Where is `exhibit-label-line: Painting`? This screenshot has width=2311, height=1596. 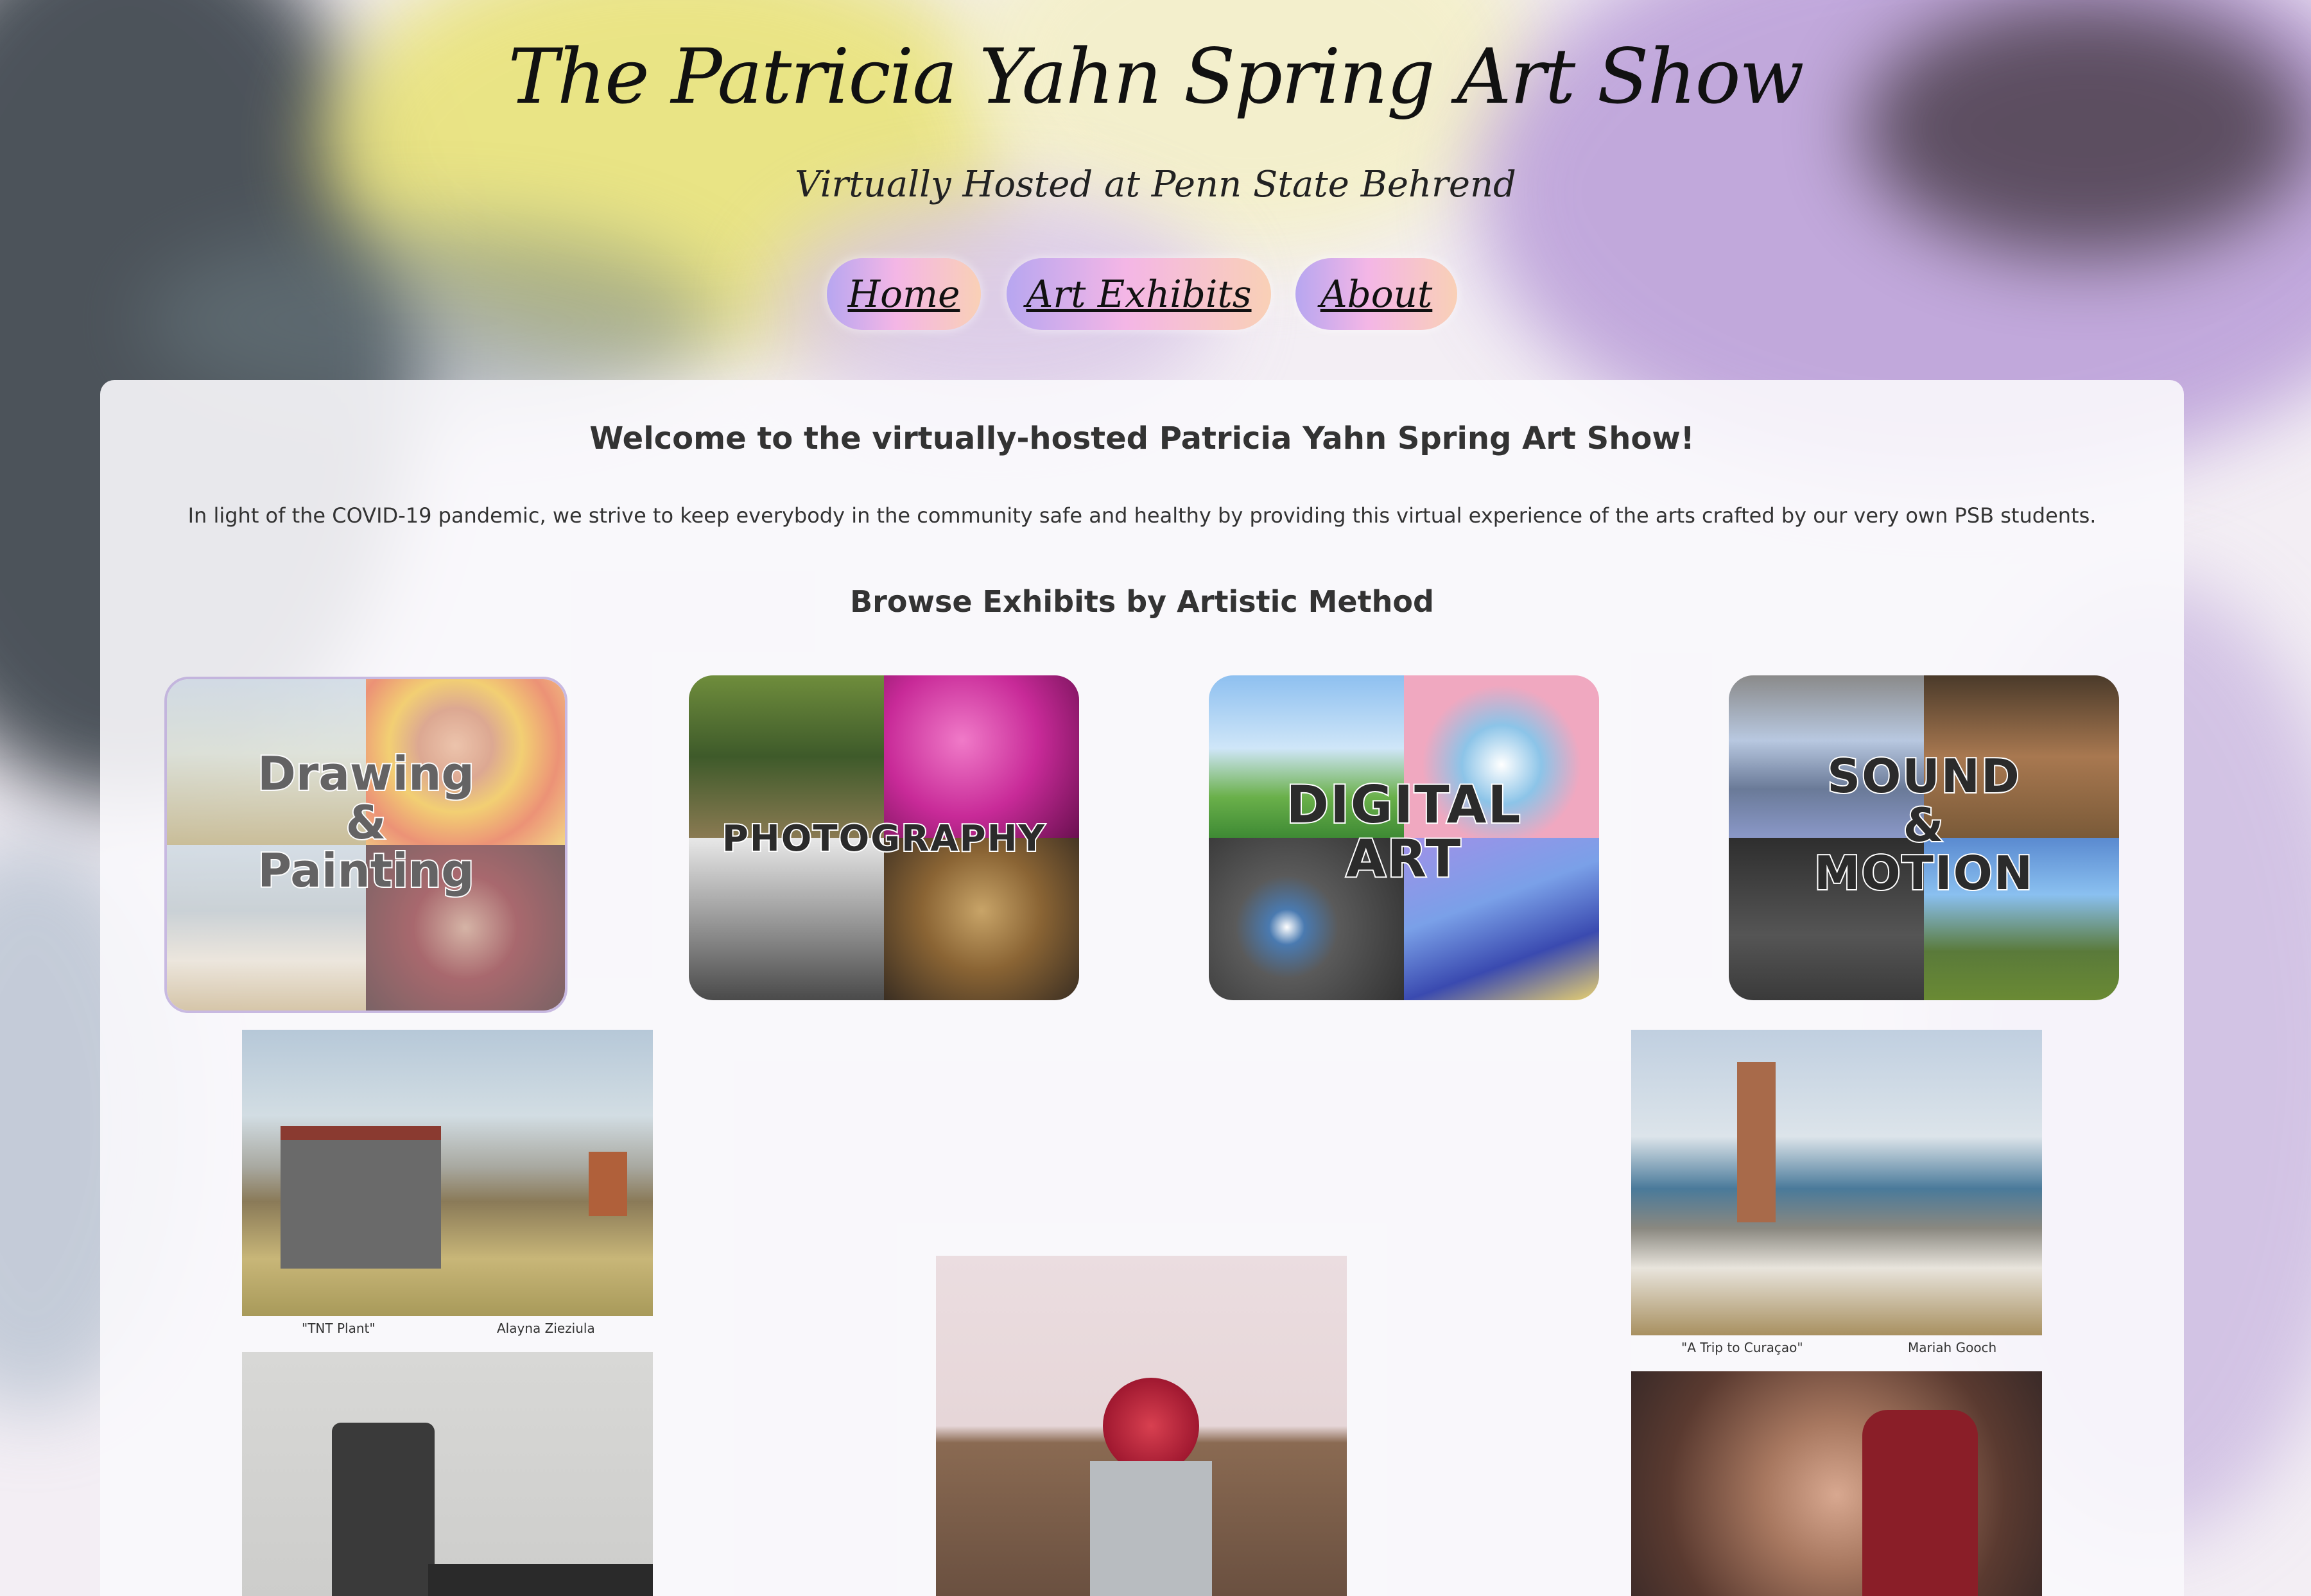 exhibit-label-line: Painting is located at coordinates (365, 871).